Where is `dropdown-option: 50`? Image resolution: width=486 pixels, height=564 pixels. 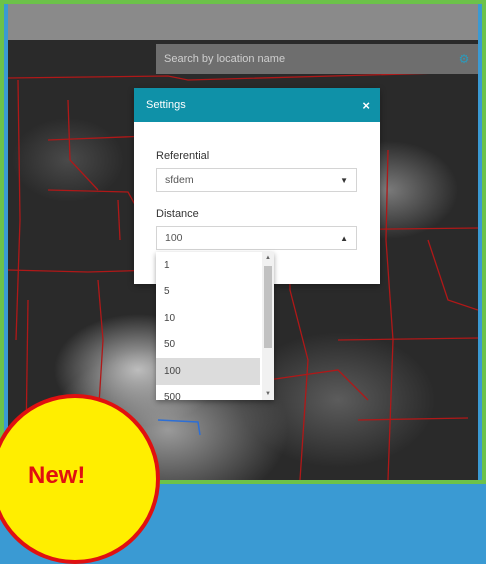
dropdown-option: 50 is located at coordinates (208, 345).